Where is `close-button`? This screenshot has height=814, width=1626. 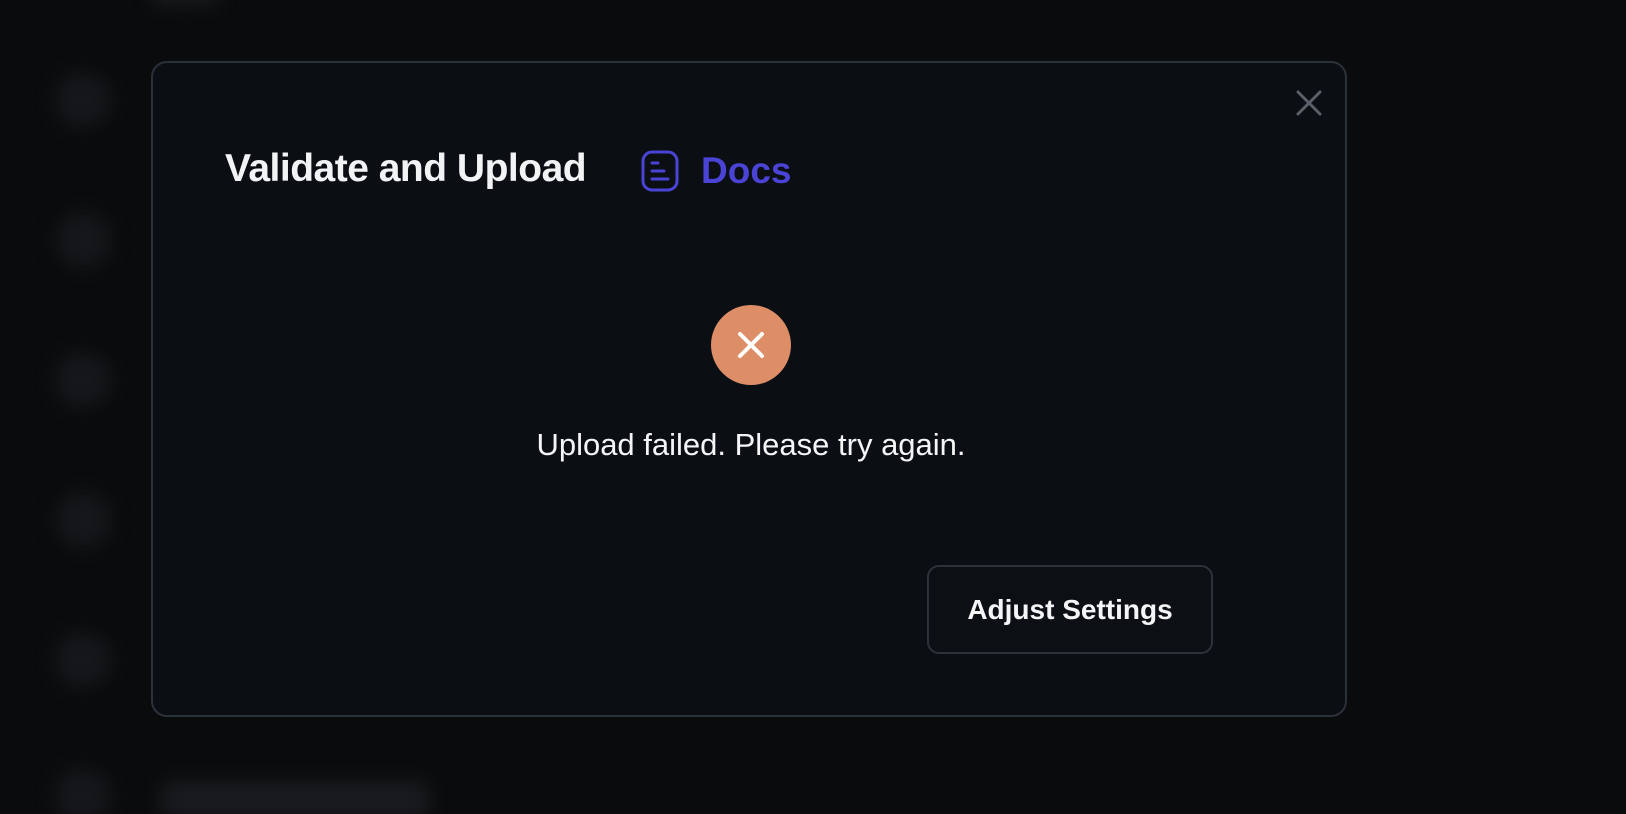
close-button is located at coordinates (1309, 103).